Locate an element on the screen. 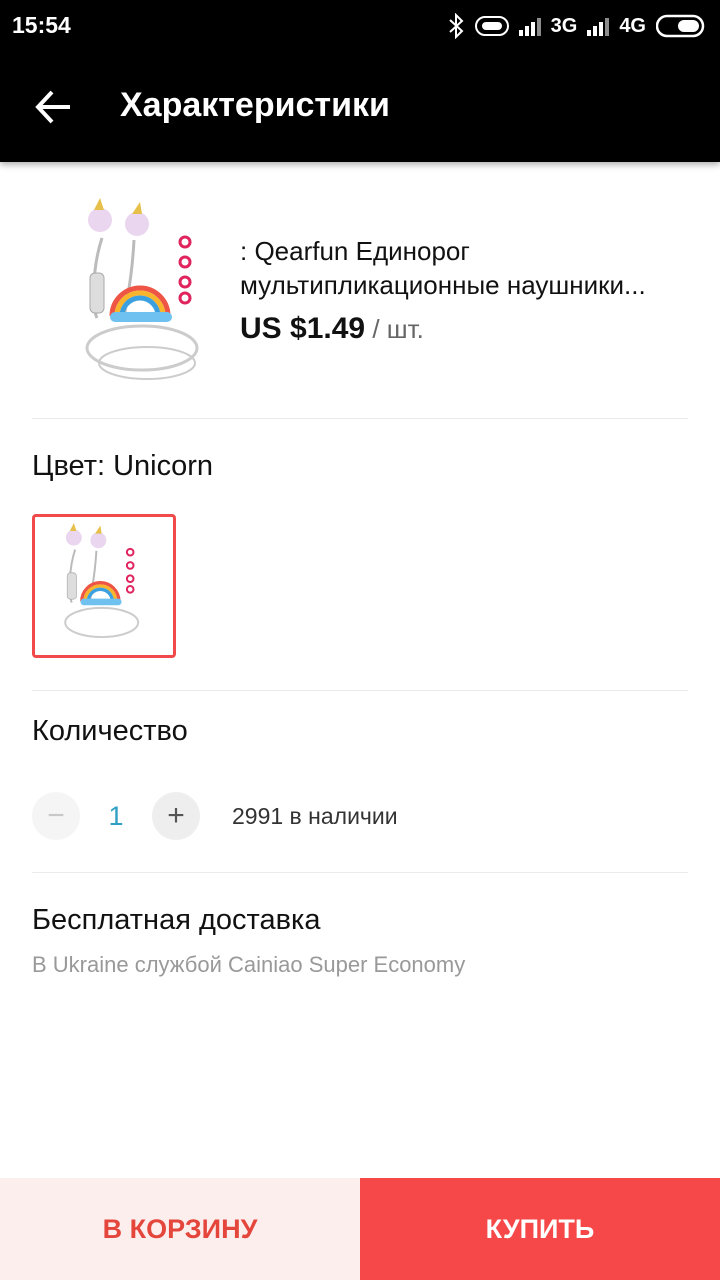  shipping-method: В Ukraine службой Cainiao Super Economy is located at coordinates (249, 964).